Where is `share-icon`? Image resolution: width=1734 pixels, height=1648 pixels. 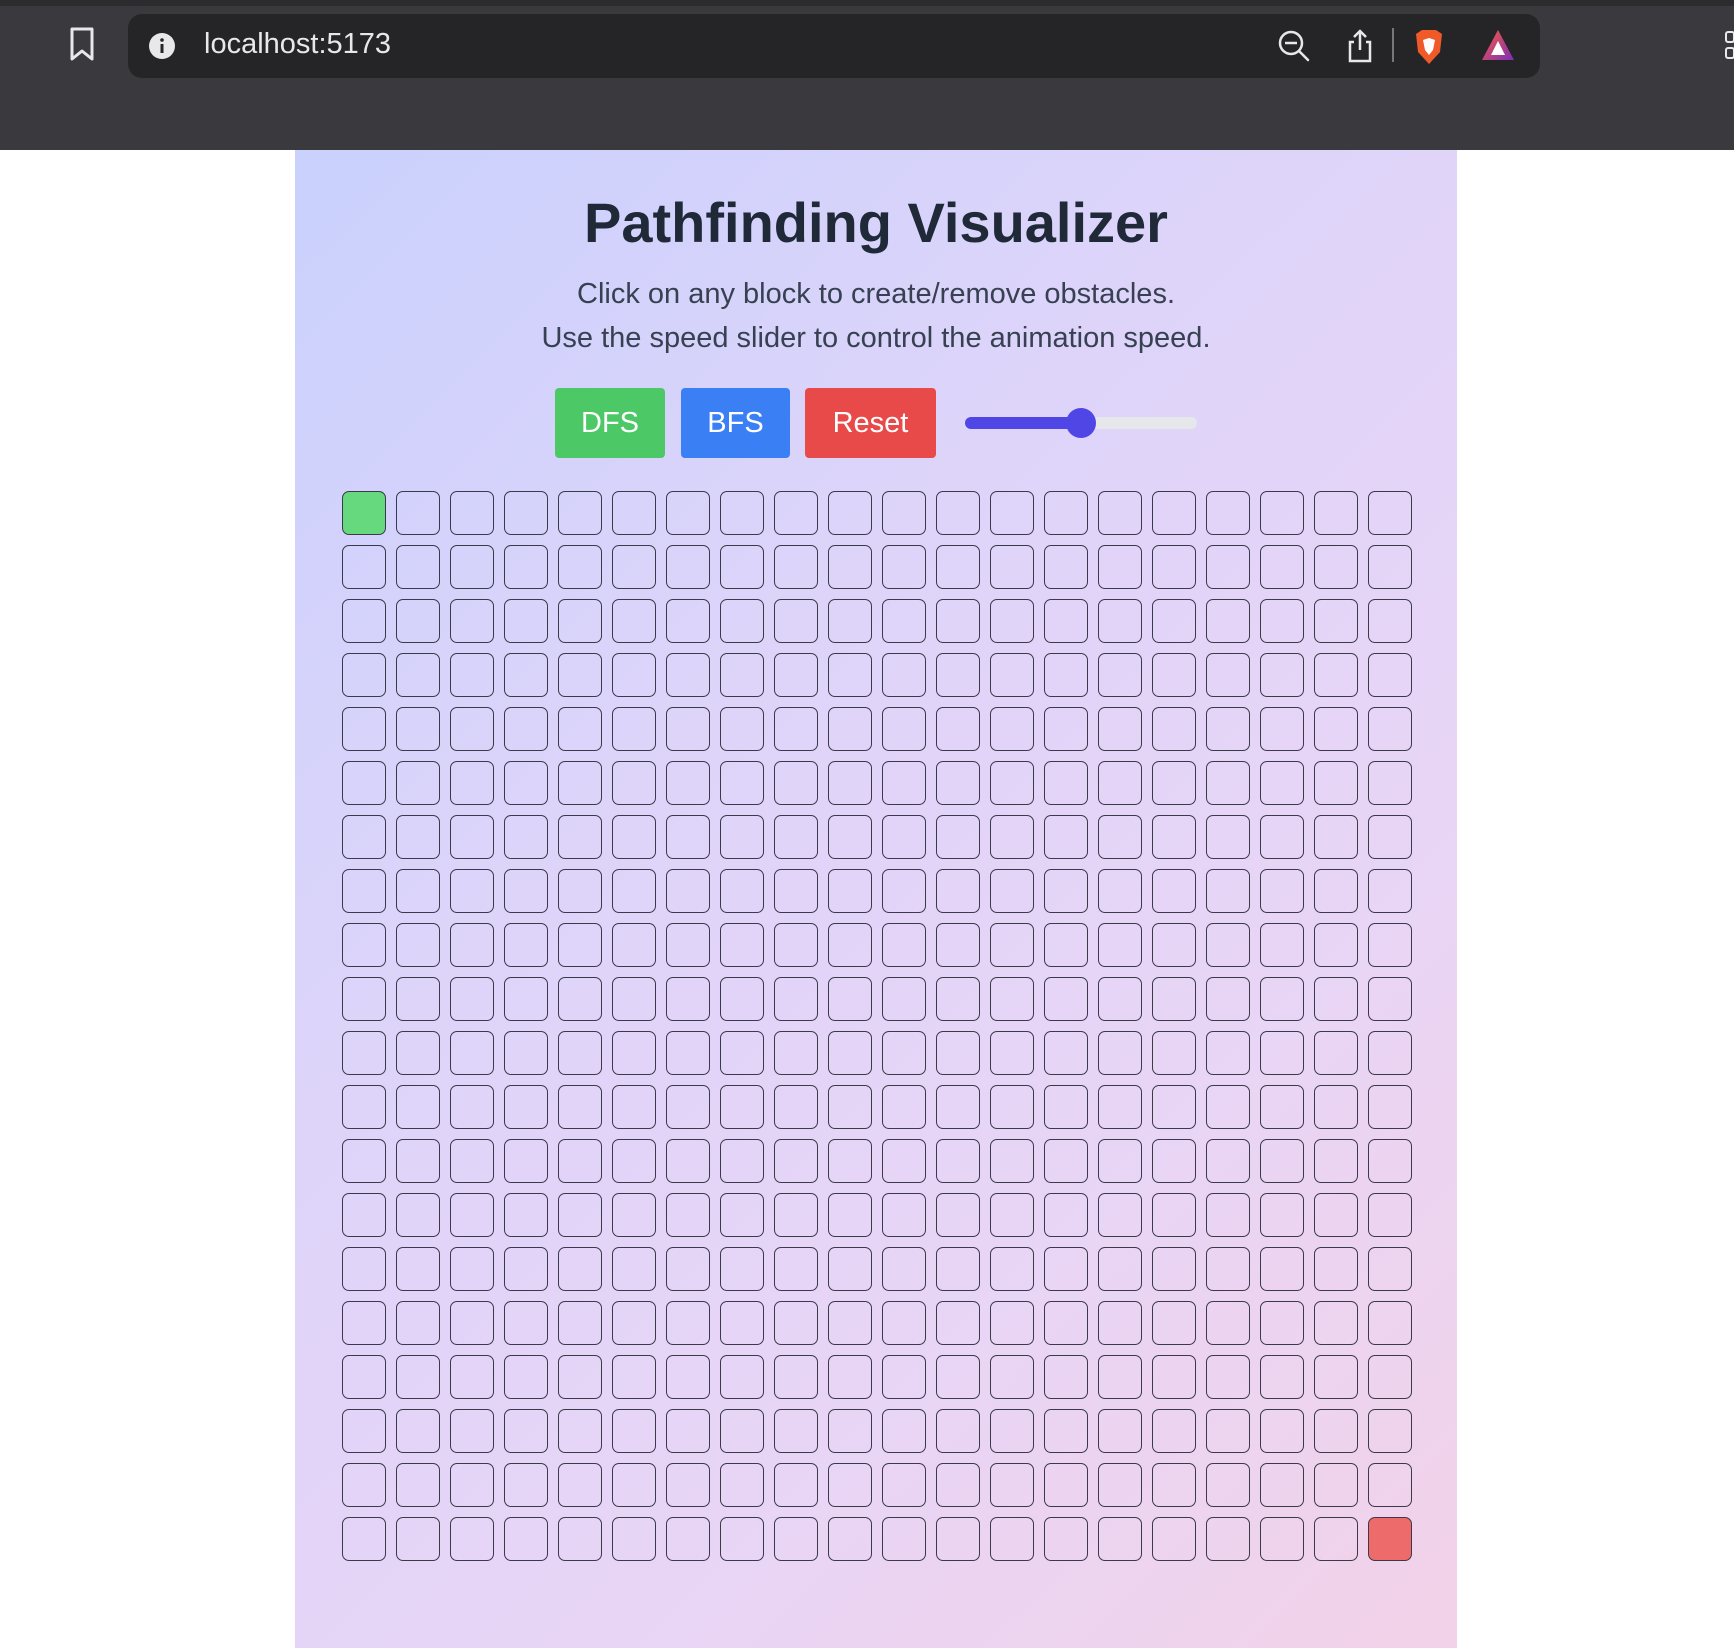
share-icon is located at coordinates (1360, 46).